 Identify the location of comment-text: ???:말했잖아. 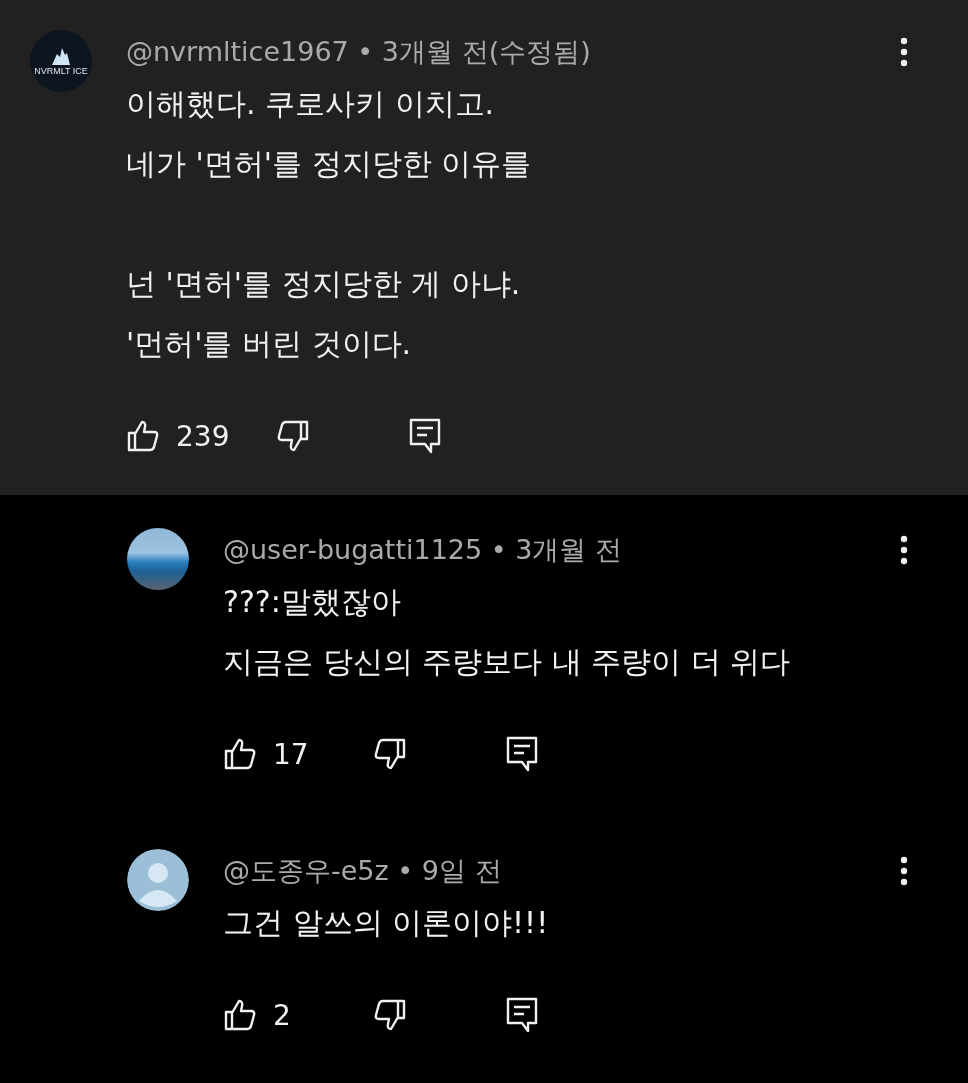
(312, 602).